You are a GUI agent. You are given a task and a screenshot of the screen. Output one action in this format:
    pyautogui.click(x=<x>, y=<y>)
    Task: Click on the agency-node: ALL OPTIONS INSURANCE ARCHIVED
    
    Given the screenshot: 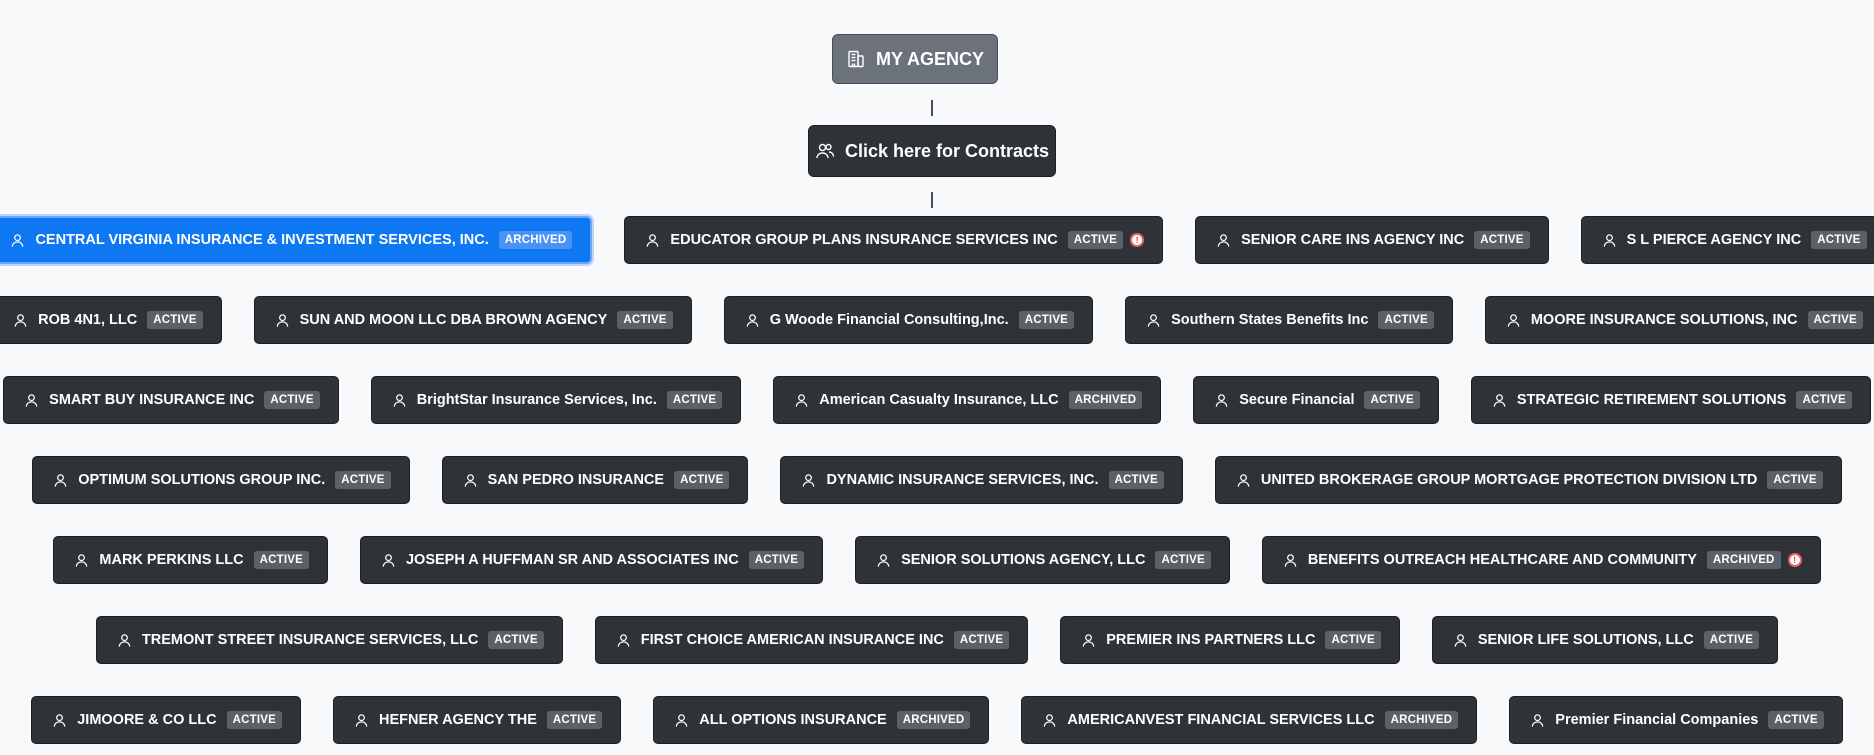 What is the action you would take?
    pyautogui.click(x=821, y=720)
    